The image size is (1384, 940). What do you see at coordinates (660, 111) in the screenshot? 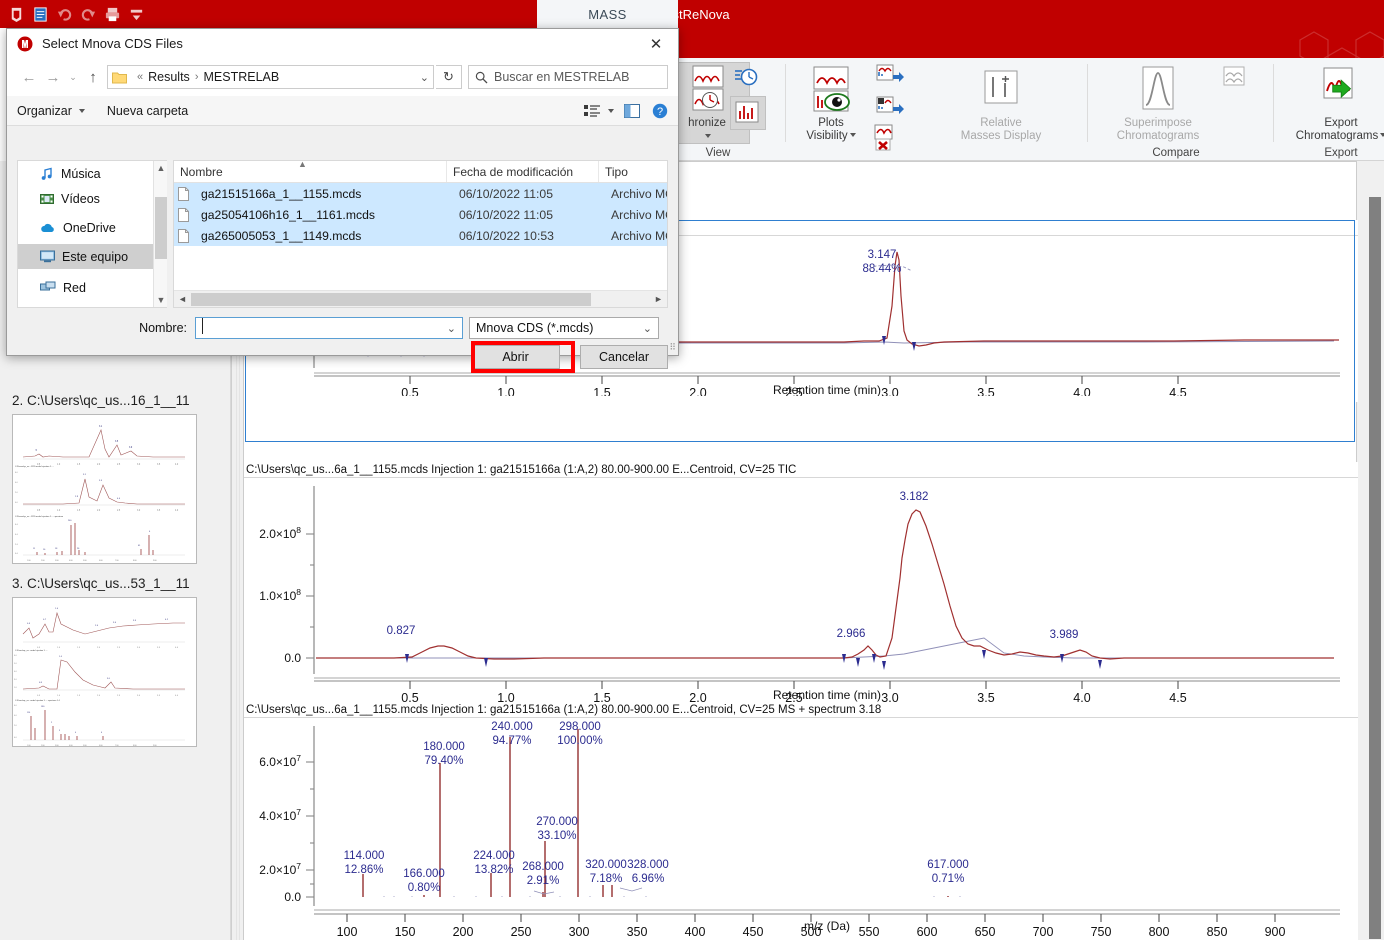
I see `help-button: ?` at bounding box center [660, 111].